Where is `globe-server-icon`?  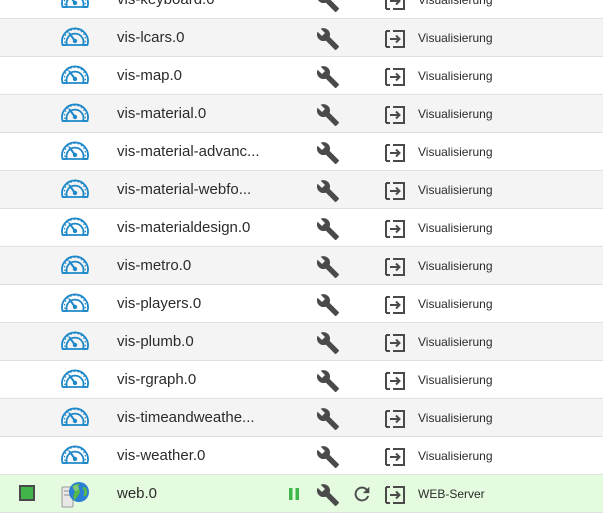 globe-server-icon is located at coordinates (75, 494).